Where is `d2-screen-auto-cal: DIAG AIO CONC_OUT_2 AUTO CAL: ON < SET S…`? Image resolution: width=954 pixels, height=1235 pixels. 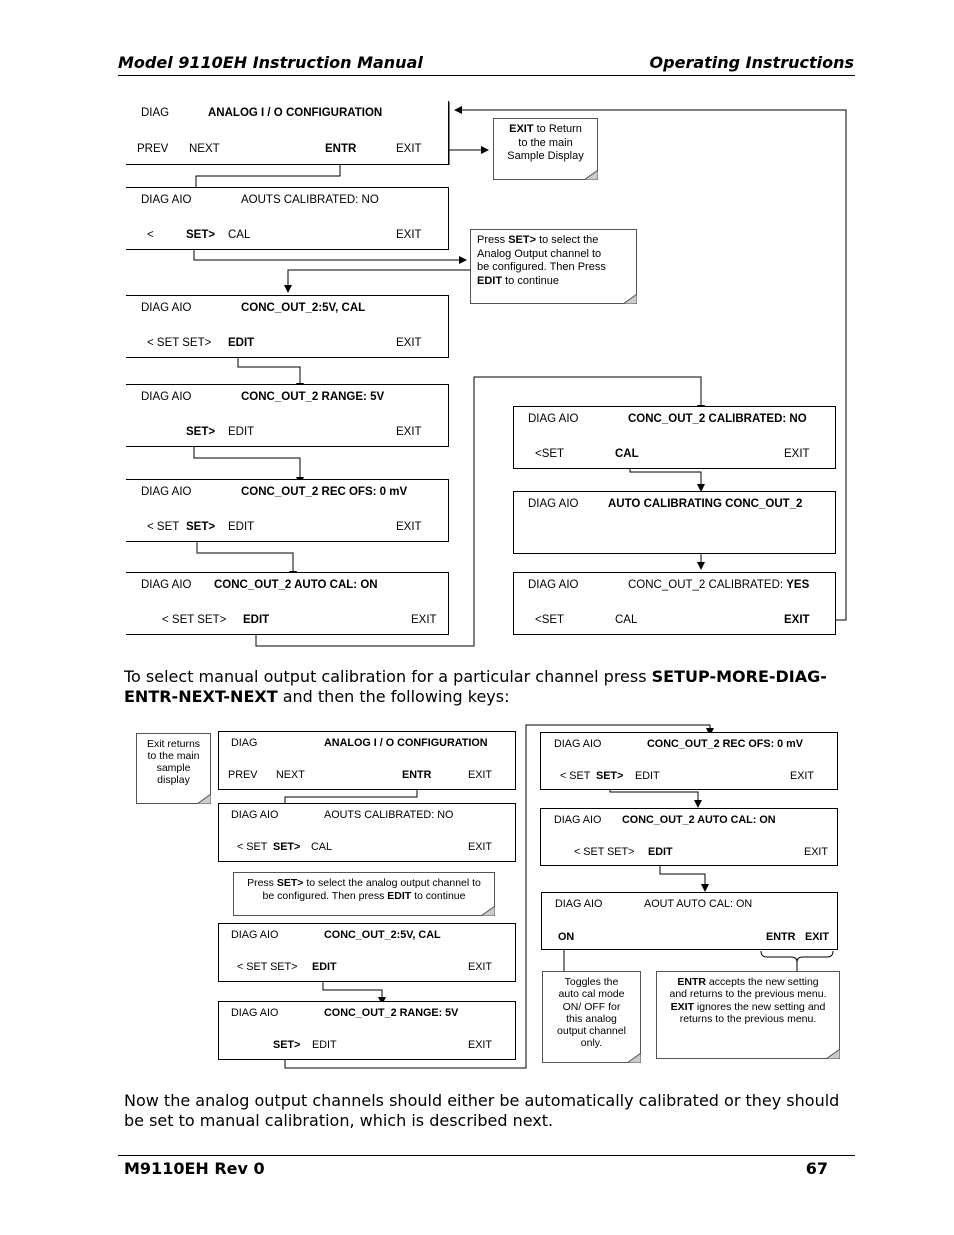
d2-screen-auto-cal: DIAG AIO CONC_OUT_2 AUTO CAL: ON < SET S… is located at coordinates (689, 837).